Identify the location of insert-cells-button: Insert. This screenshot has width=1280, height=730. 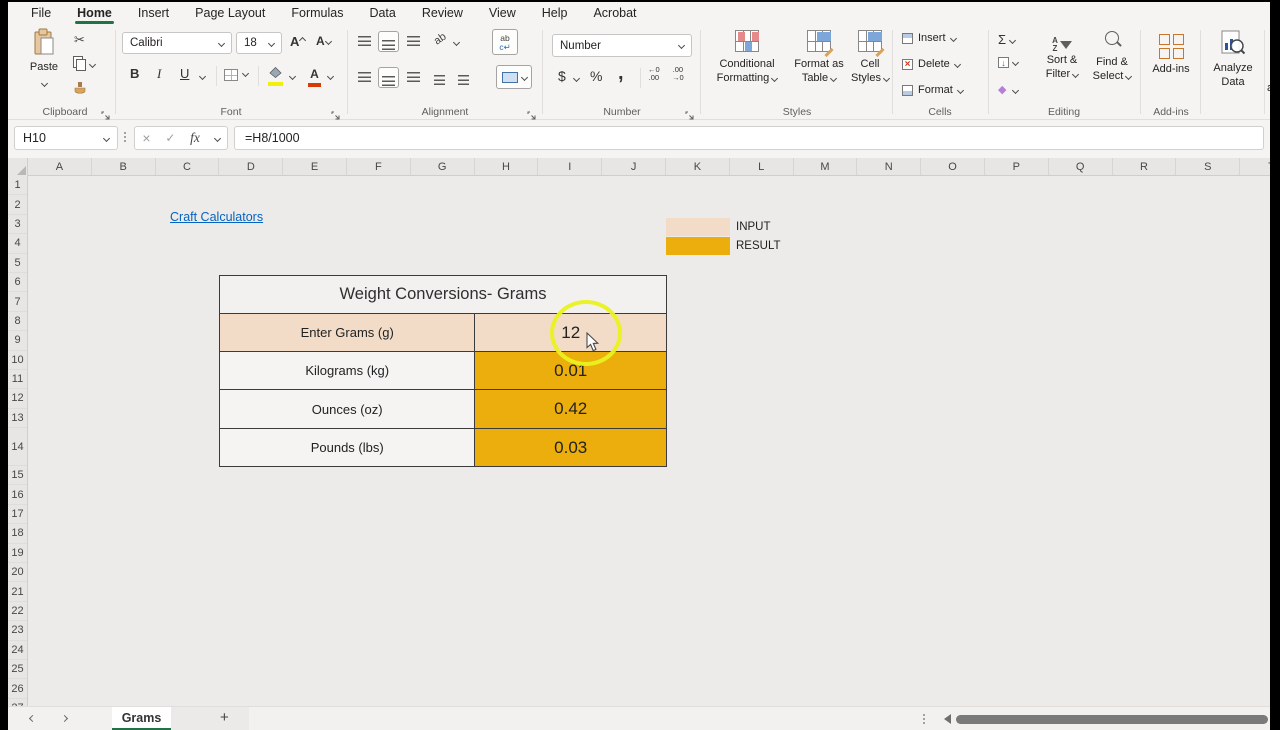
(929, 38).